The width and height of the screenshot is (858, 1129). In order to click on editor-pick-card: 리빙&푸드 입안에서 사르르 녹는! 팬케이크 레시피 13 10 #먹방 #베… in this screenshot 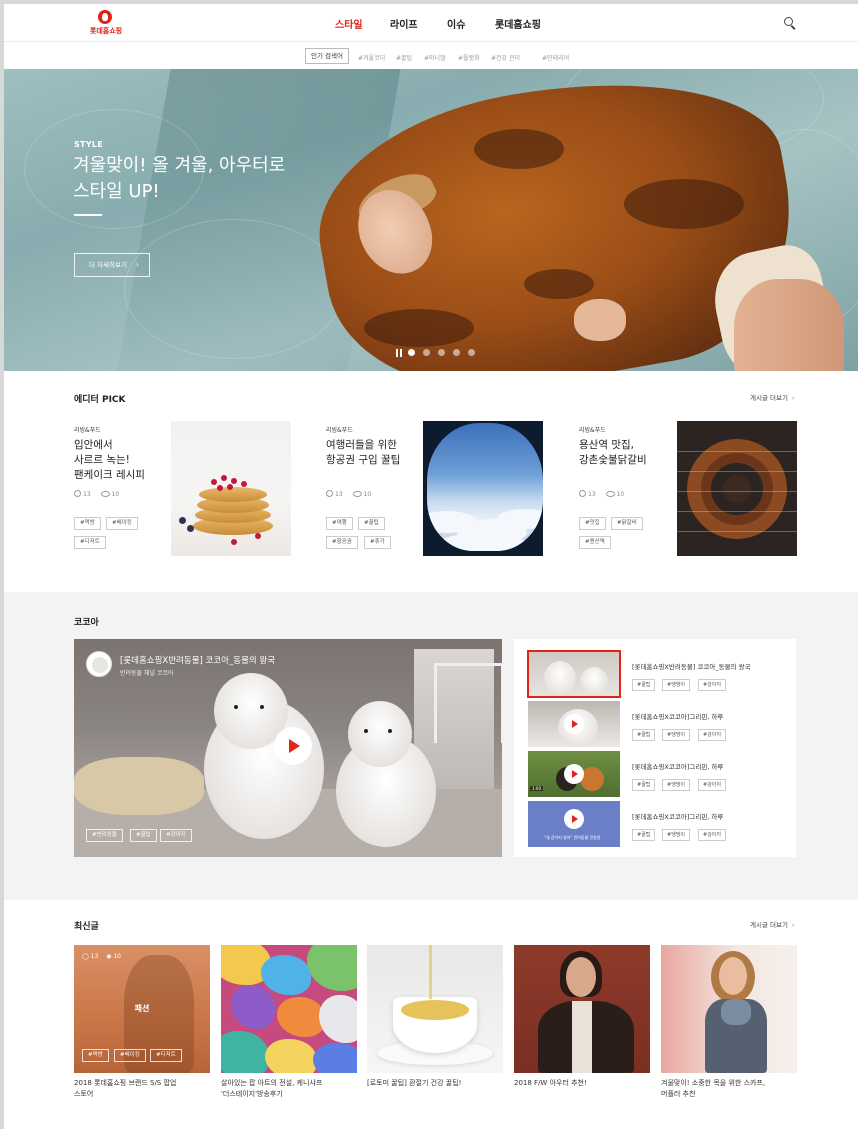, I will do `click(194, 486)`.